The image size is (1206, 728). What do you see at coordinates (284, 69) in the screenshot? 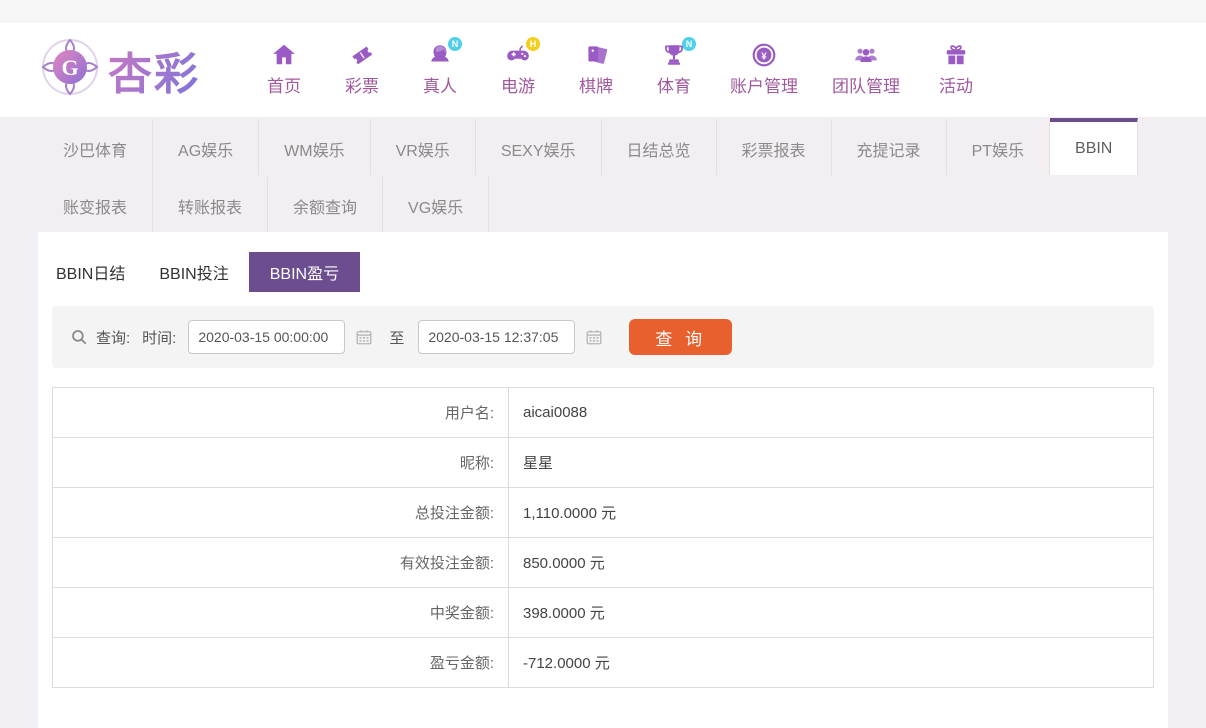
I see `nav-item-home: 首页` at bounding box center [284, 69].